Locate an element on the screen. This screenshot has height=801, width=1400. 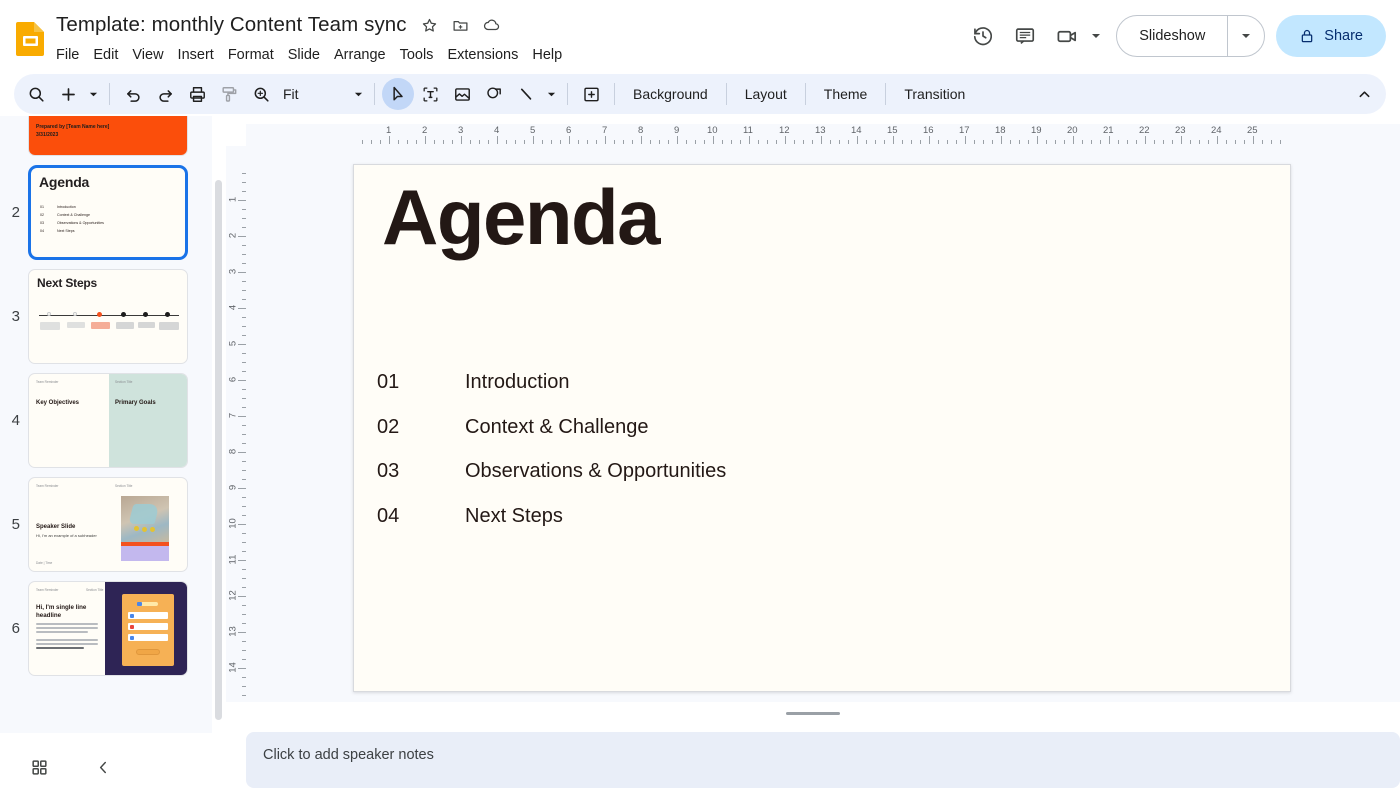
background-button: Background is located at coordinates (670, 94).